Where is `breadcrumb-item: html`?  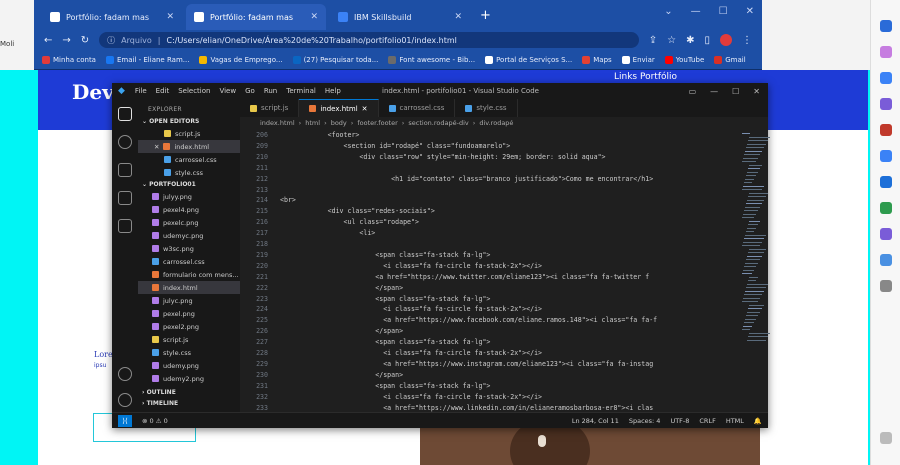
breadcrumb-item: html is located at coordinates (312, 123).